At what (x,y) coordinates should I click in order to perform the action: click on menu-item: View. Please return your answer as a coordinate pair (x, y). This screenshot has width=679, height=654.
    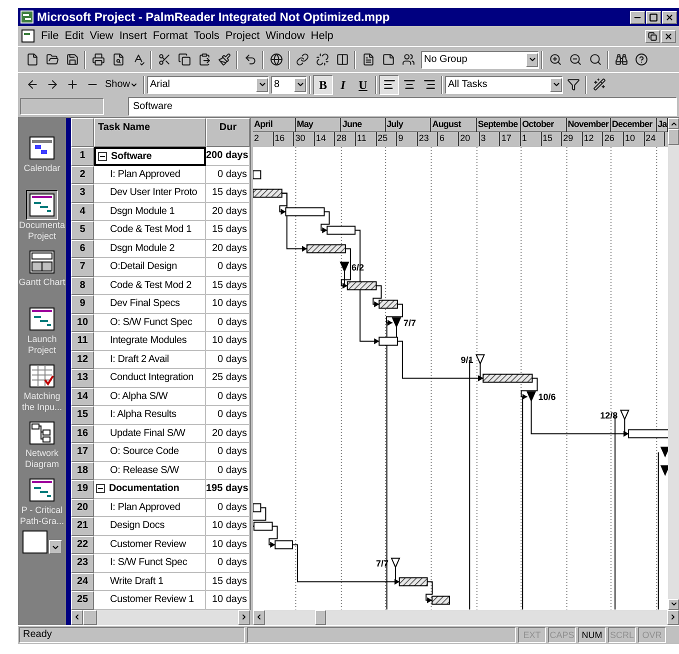
    Looking at the image, I should click on (102, 36).